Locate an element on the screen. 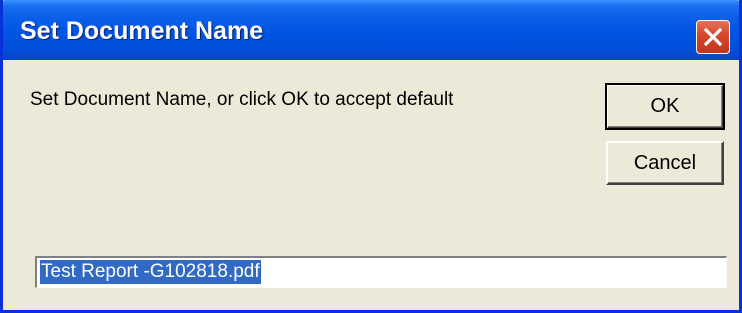 This screenshot has height=313, width=742. document-name-value: Test Report -G102818.pdf is located at coordinates (150, 272).